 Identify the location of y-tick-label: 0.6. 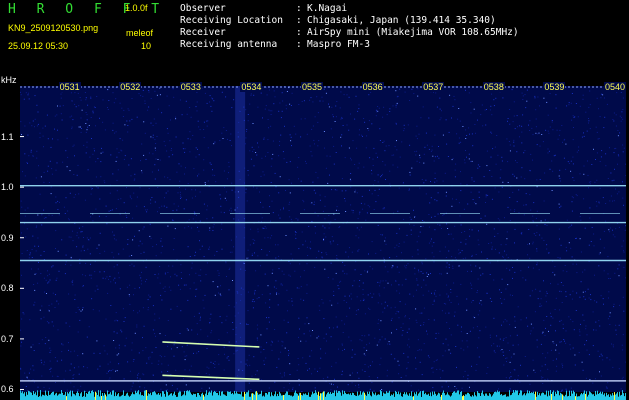
(7, 389).